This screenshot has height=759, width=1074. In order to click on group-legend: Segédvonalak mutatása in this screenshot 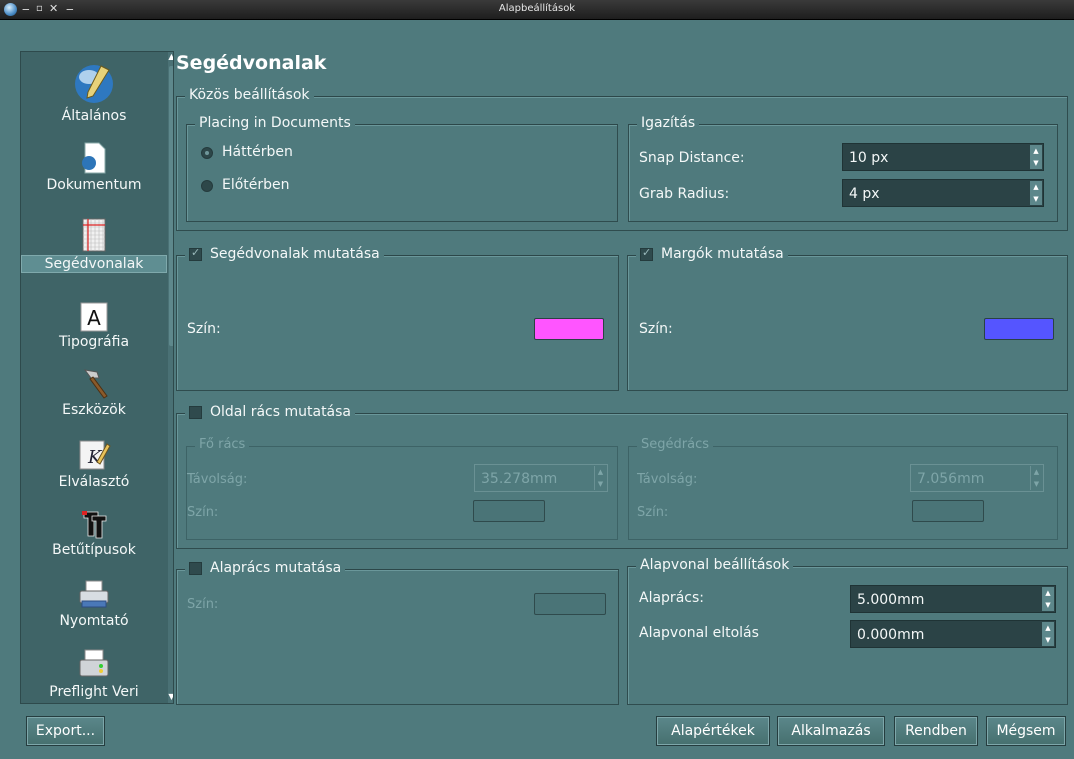, I will do `click(284, 254)`.